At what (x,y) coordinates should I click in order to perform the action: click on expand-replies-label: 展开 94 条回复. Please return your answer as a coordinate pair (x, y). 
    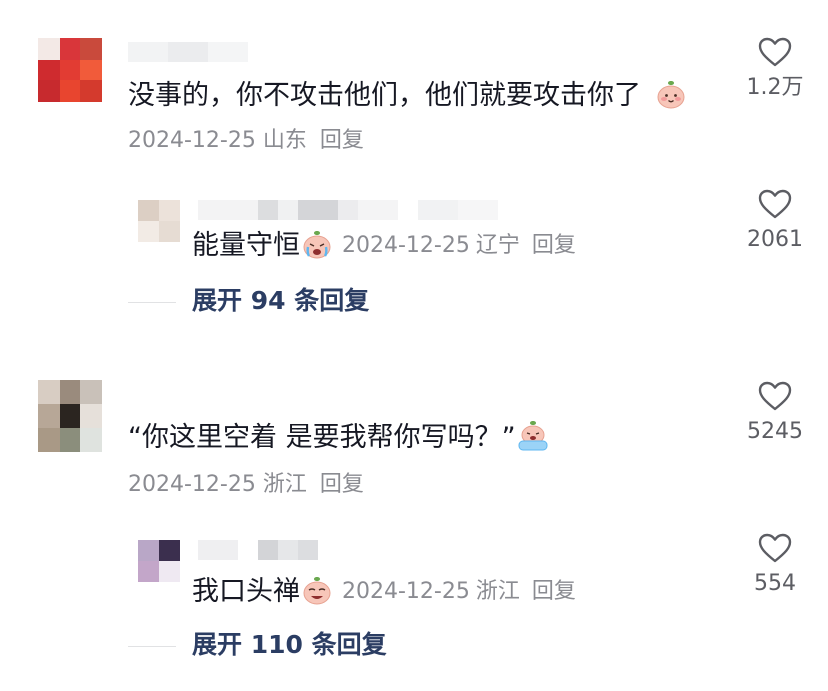
    Looking at the image, I should click on (281, 300).